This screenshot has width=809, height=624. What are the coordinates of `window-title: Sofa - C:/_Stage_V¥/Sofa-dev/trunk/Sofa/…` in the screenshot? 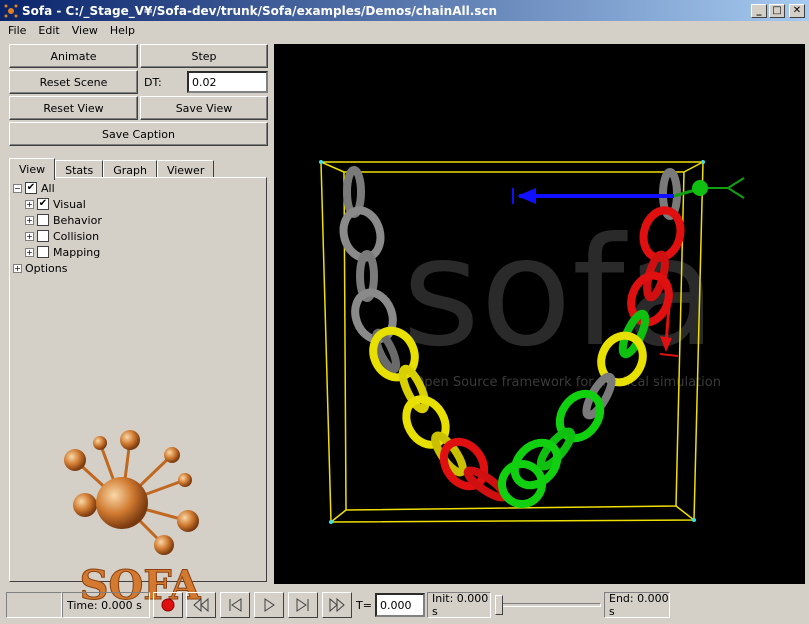 It's located at (260, 10).